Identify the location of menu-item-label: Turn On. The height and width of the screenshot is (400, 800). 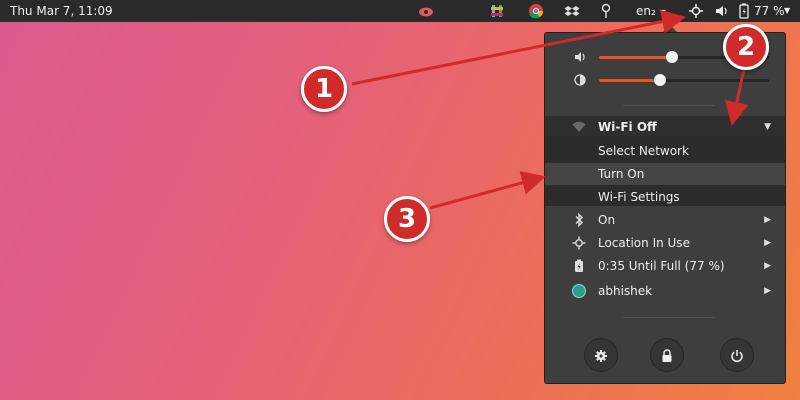
(621, 174).